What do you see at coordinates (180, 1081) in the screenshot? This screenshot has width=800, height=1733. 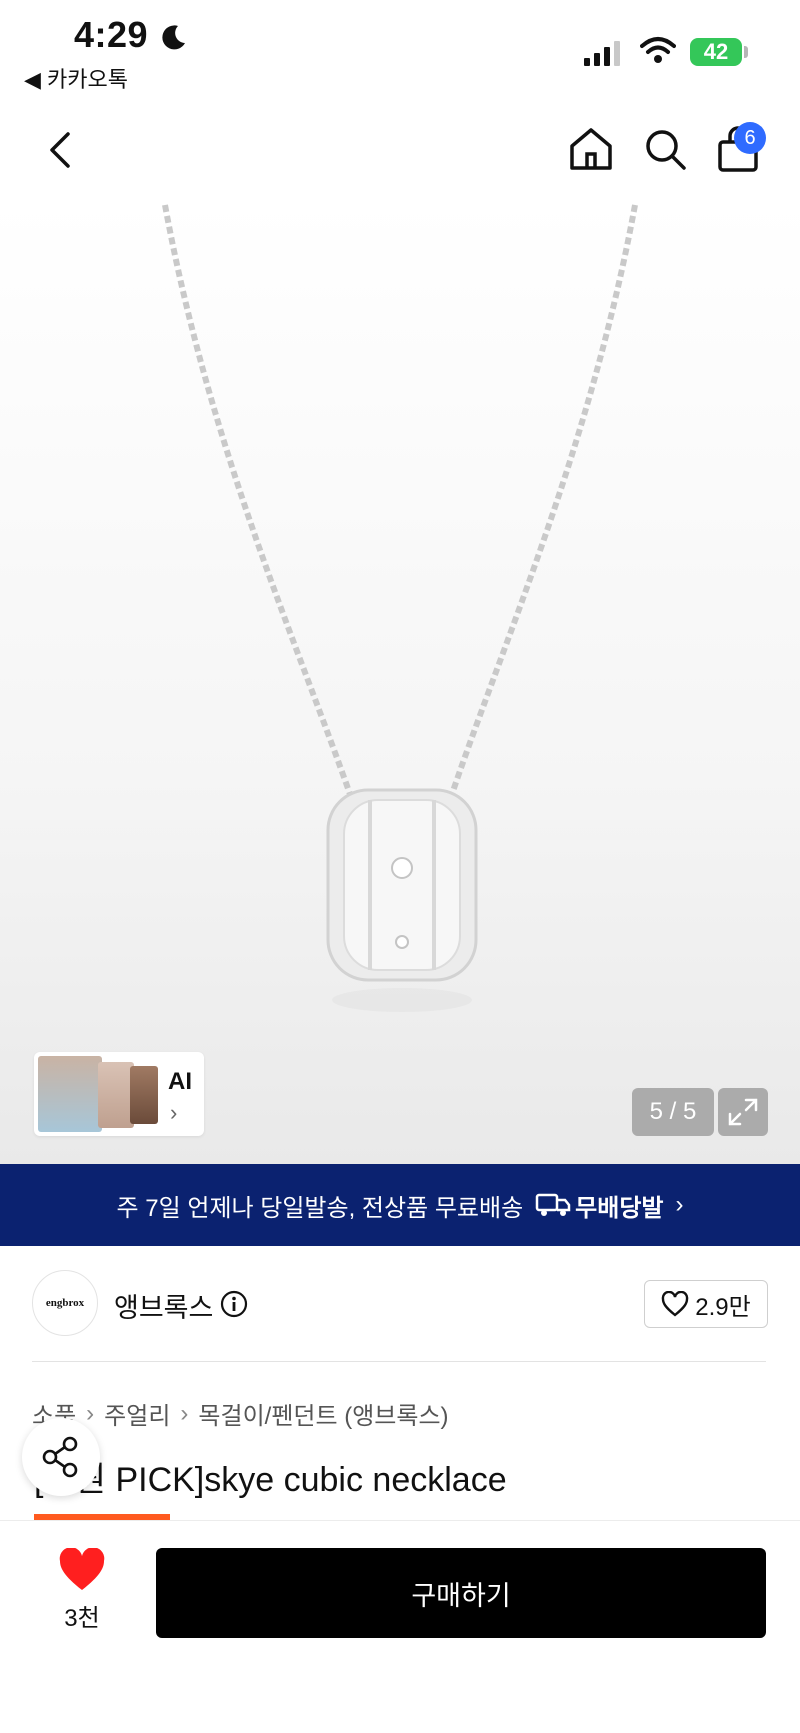 I see `ai-label: AI` at bounding box center [180, 1081].